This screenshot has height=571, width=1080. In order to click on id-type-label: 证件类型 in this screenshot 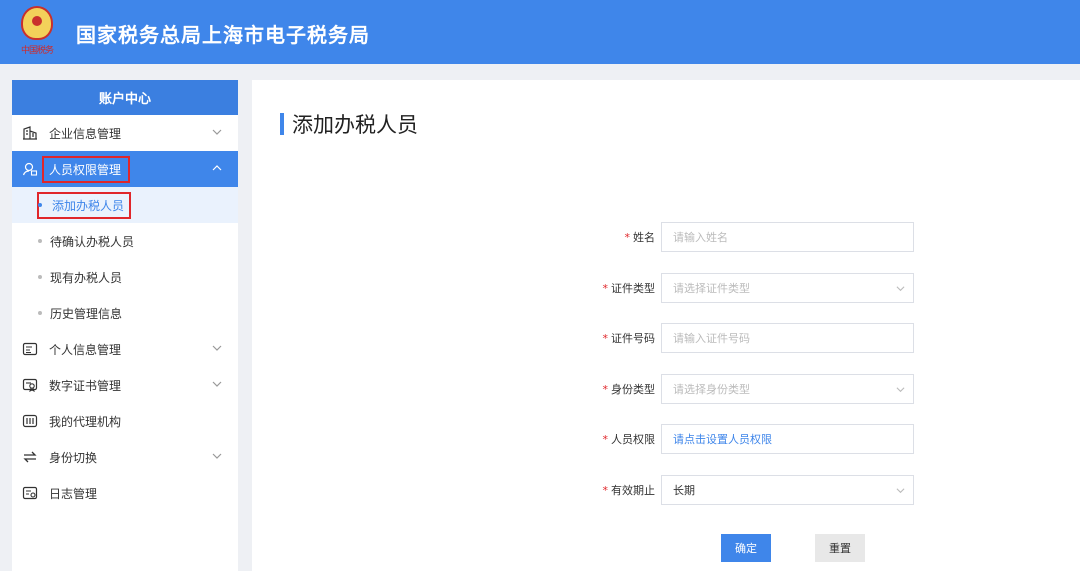, I will do `click(633, 288)`.